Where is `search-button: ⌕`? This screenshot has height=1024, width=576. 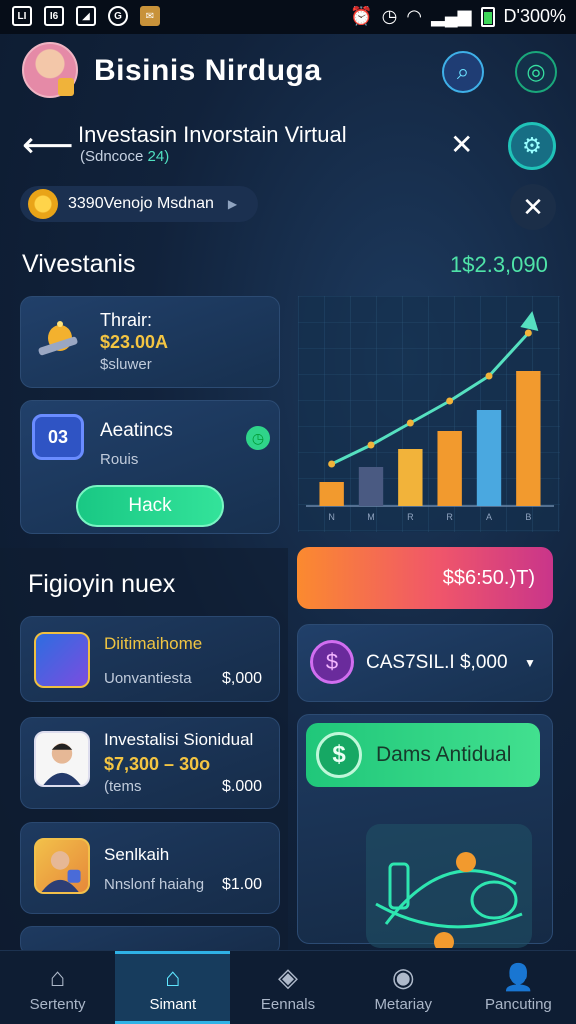
search-button: ⌕ is located at coordinates (463, 72).